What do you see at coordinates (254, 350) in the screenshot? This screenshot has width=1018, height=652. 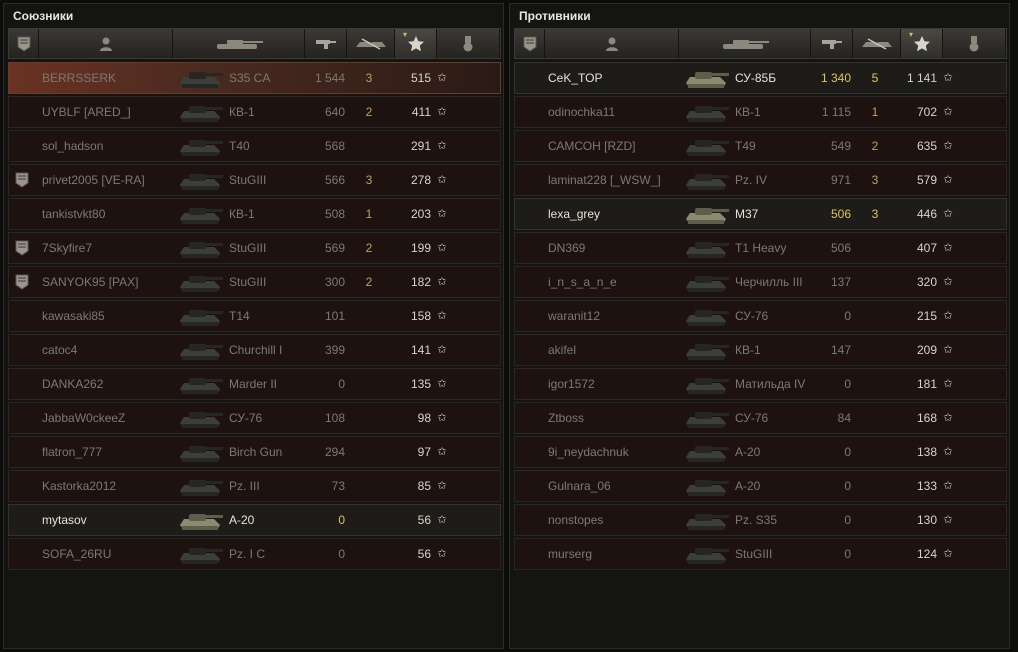 I see `player-row: catoc4 Churchill I 399 141 ✩` at bounding box center [254, 350].